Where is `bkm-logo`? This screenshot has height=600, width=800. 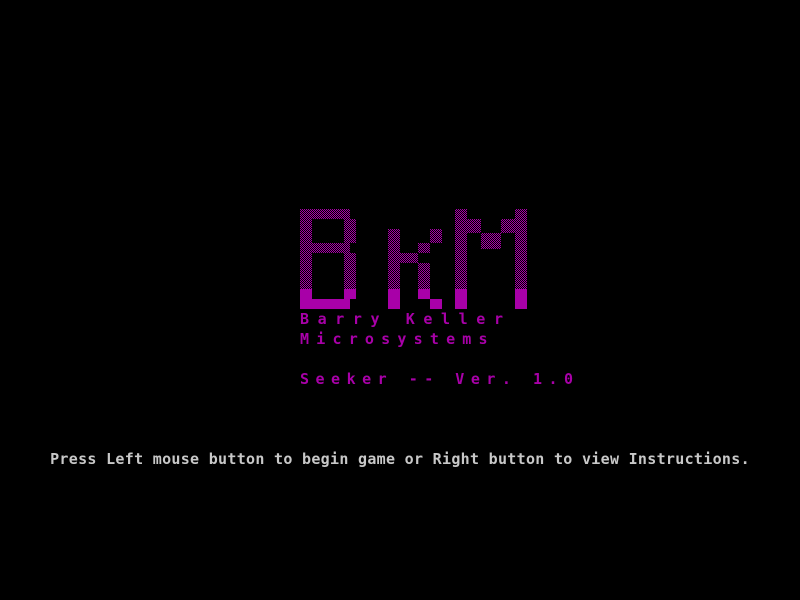
bkm-logo is located at coordinates (415, 259).